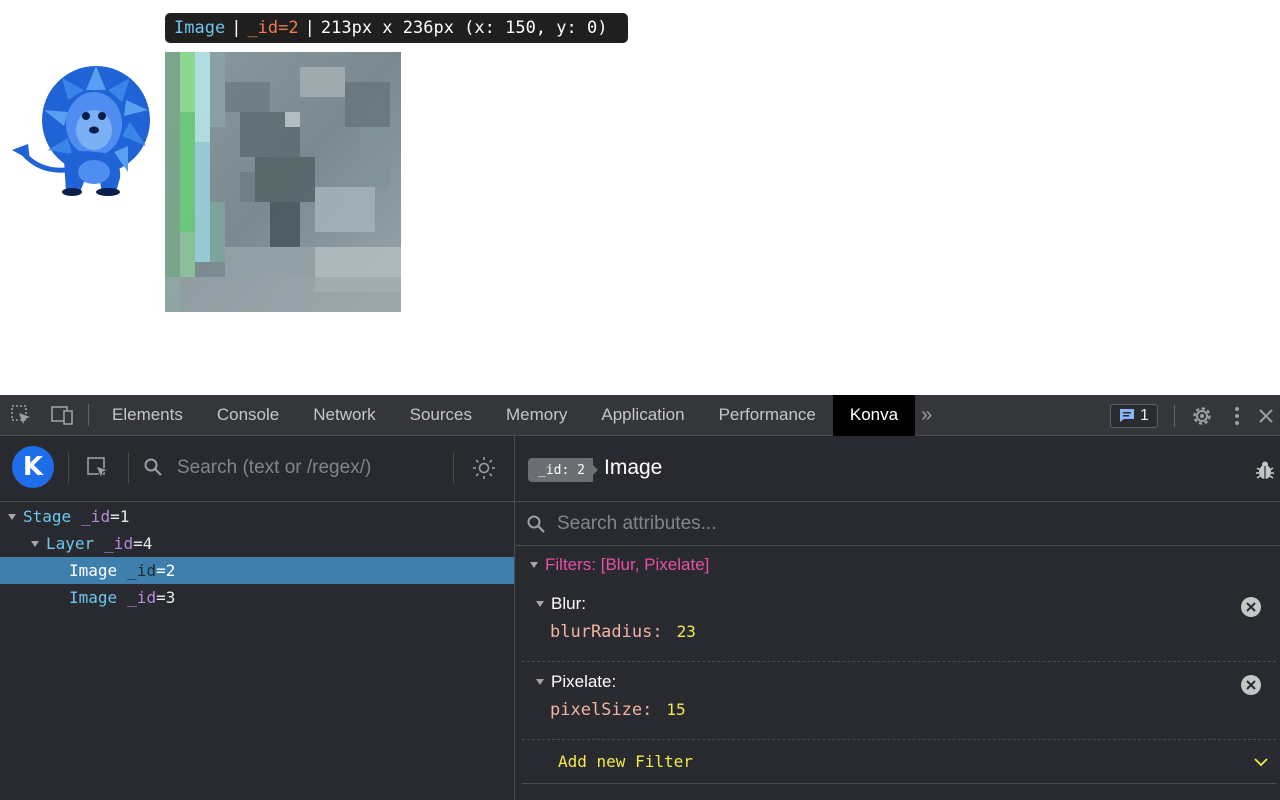  I want to click on node-id-chip: _id: 2, so click(560, 470).